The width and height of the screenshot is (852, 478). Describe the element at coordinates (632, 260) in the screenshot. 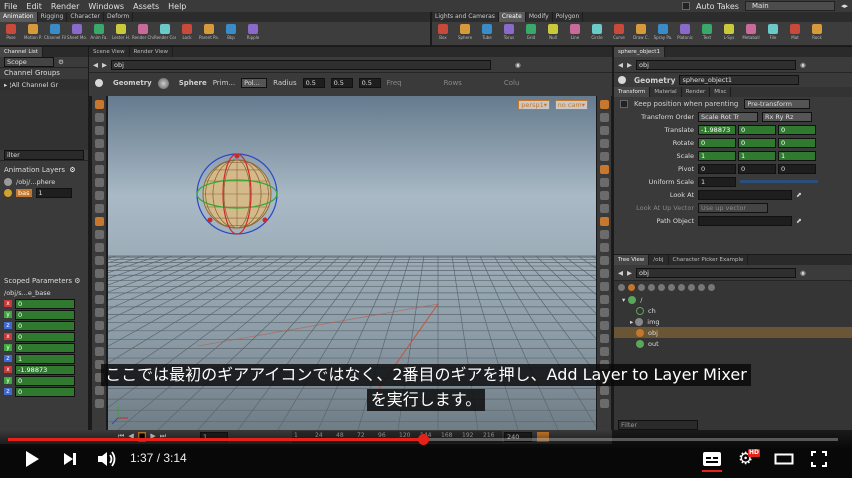

I see `tab-tree-view: Tree View` at that location.